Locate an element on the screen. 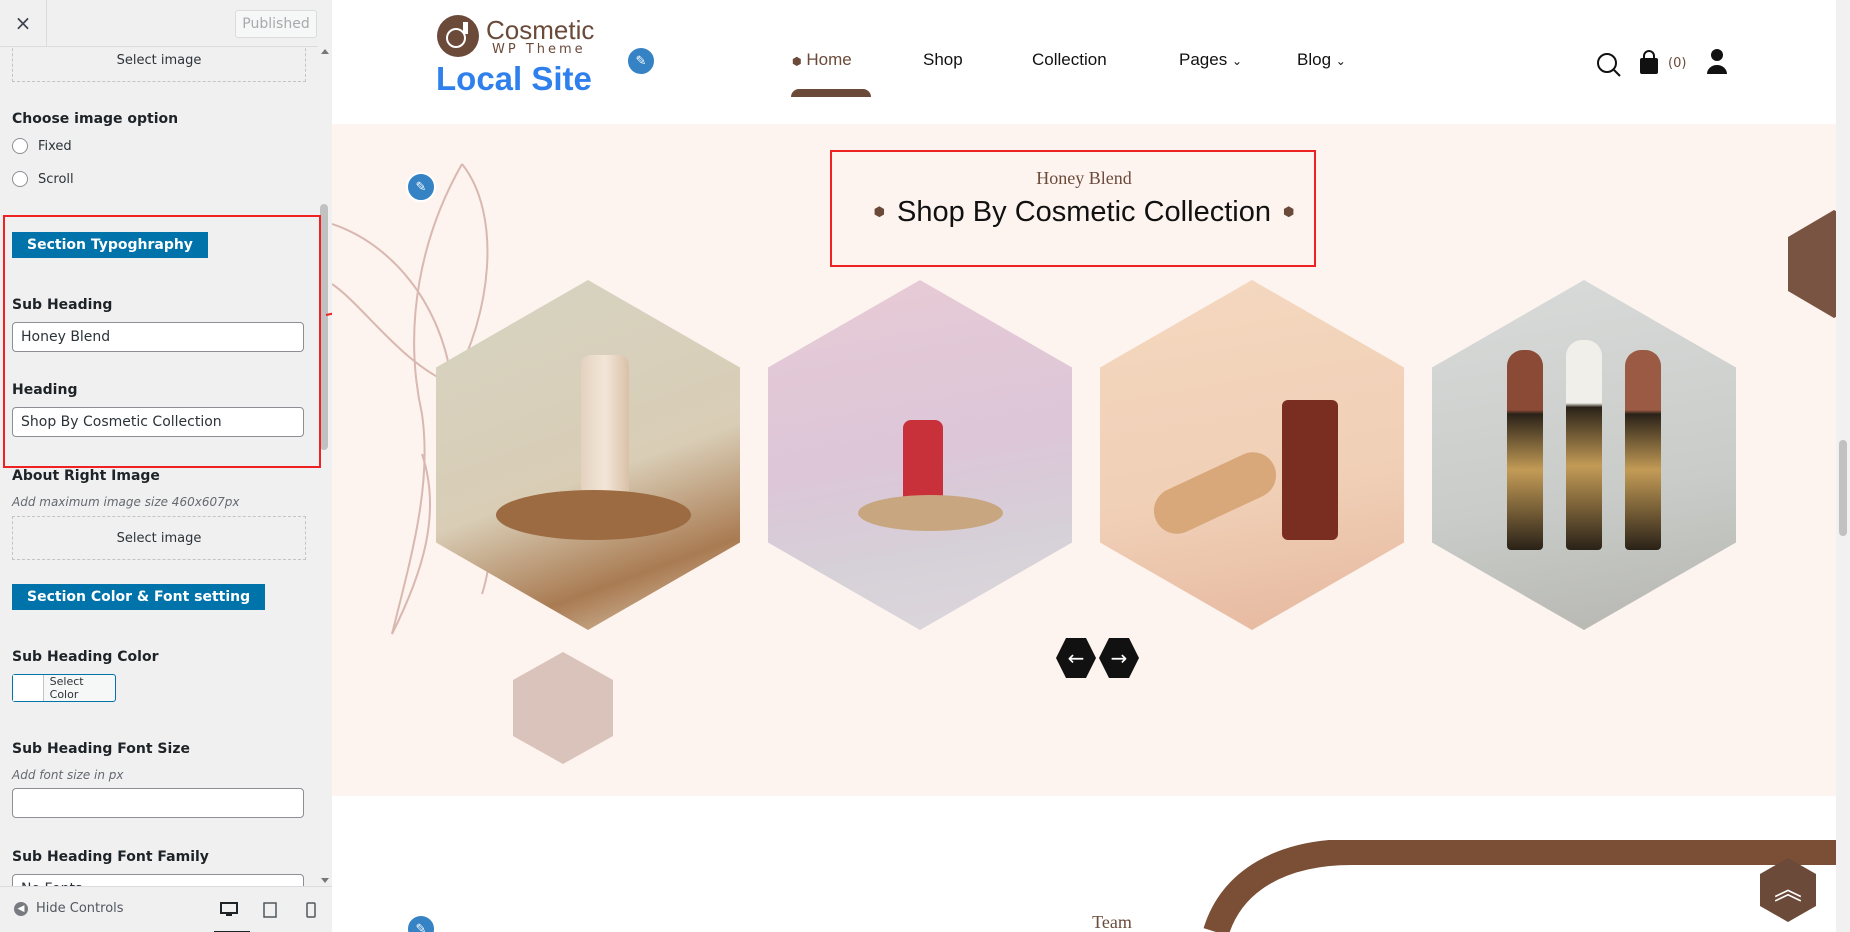 This screenshot has height=932, width=1850. site-title: Local Site is located at coordinates (514, 79).